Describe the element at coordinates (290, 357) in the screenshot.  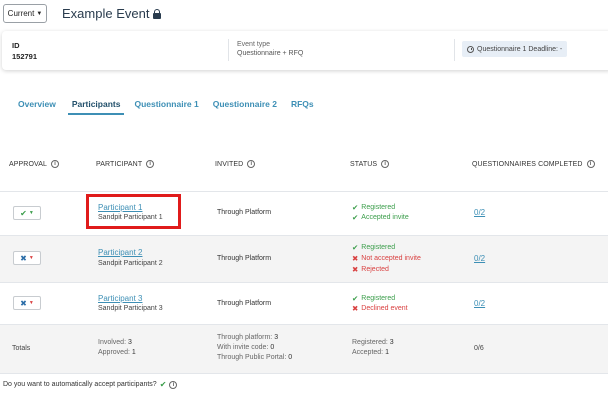
I see `totals-public-portal-value: 0` at that location.